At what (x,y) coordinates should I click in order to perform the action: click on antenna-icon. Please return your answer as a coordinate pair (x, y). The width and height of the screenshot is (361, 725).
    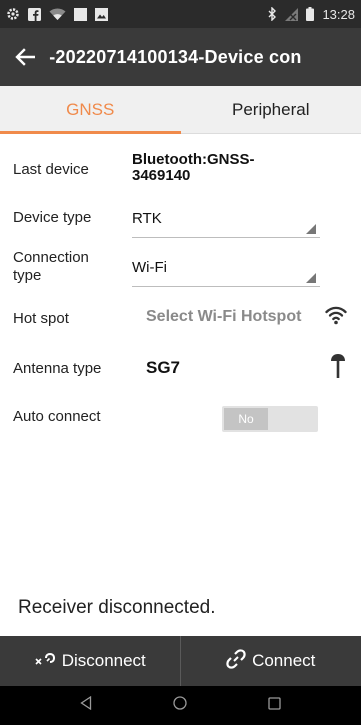
    Looking at the image, I should click on (338, 368).